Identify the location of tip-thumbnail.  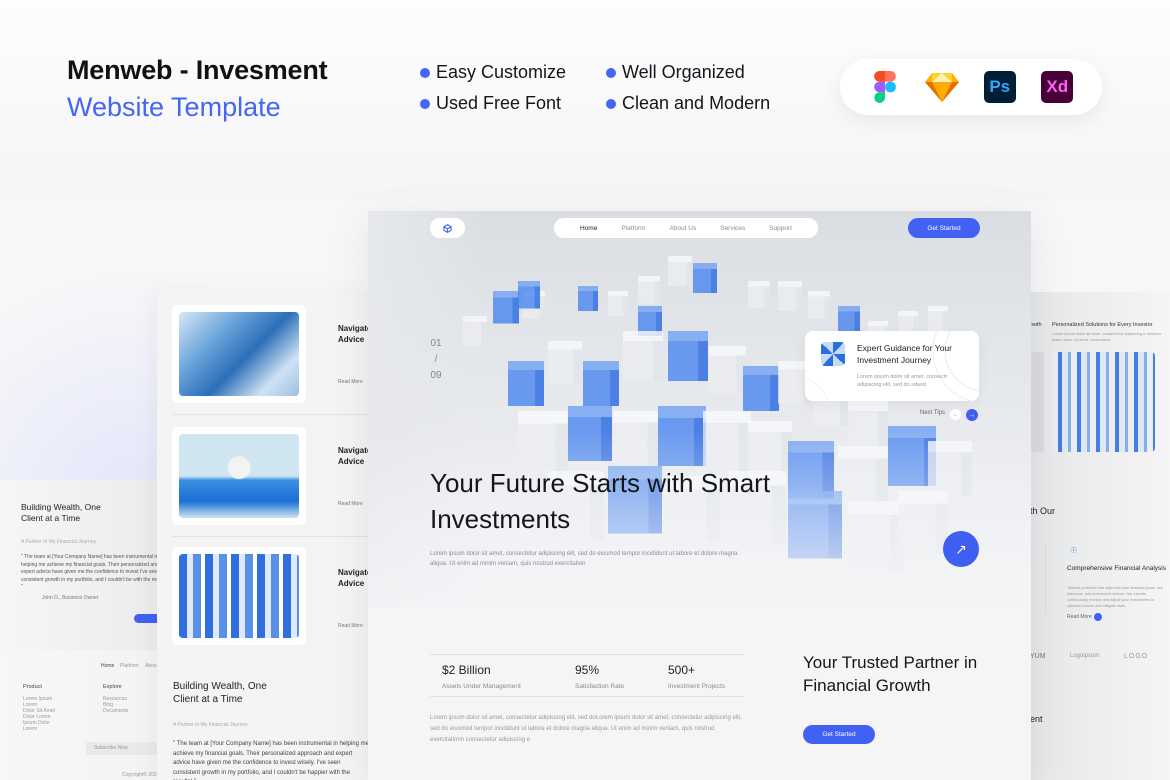
(833, 354).